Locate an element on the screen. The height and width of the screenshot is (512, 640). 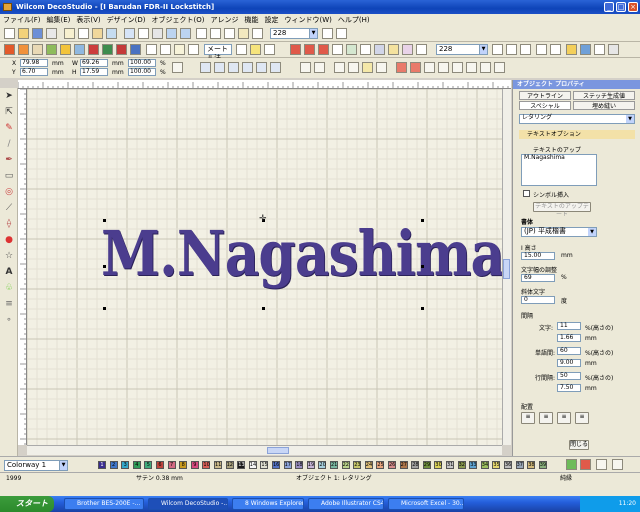
close-panel-button: 閉じる is located at coordinates (579, 445).